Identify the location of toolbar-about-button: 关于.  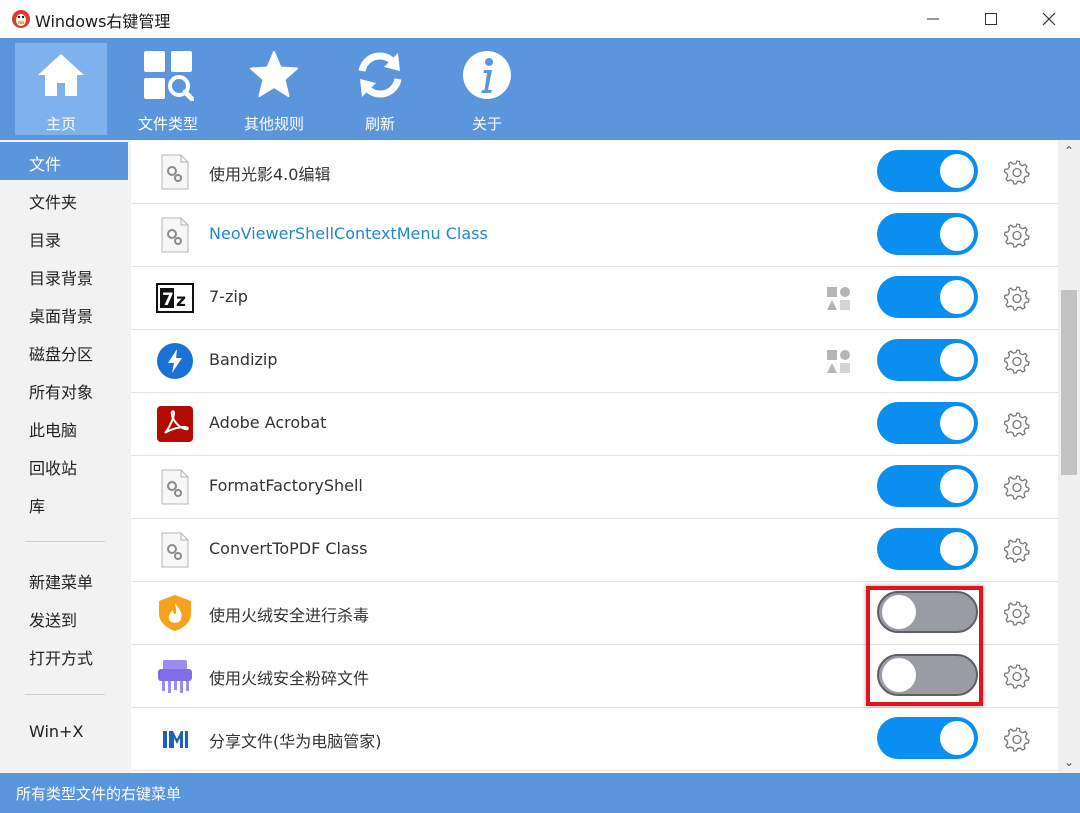
(487, 89).